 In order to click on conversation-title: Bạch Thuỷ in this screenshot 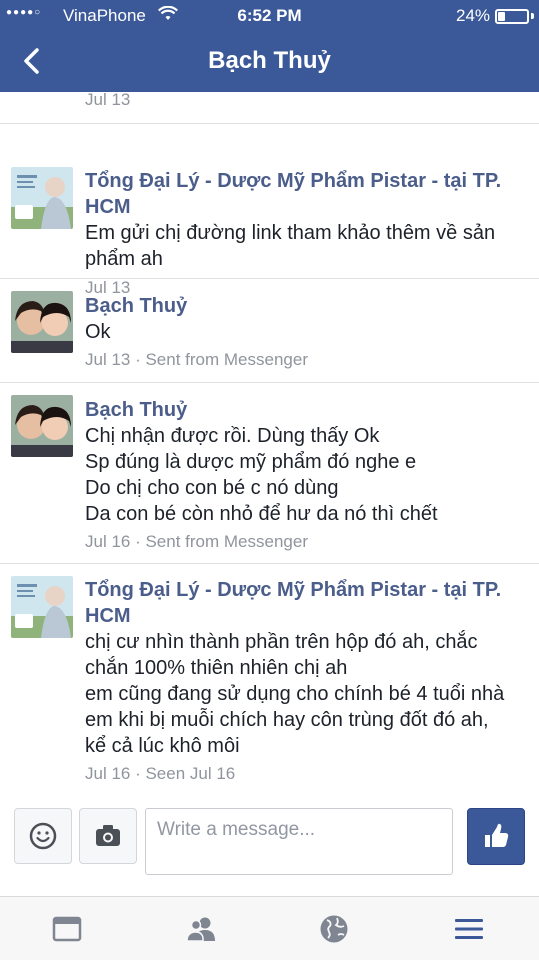, I will do `click(269, 60)`.